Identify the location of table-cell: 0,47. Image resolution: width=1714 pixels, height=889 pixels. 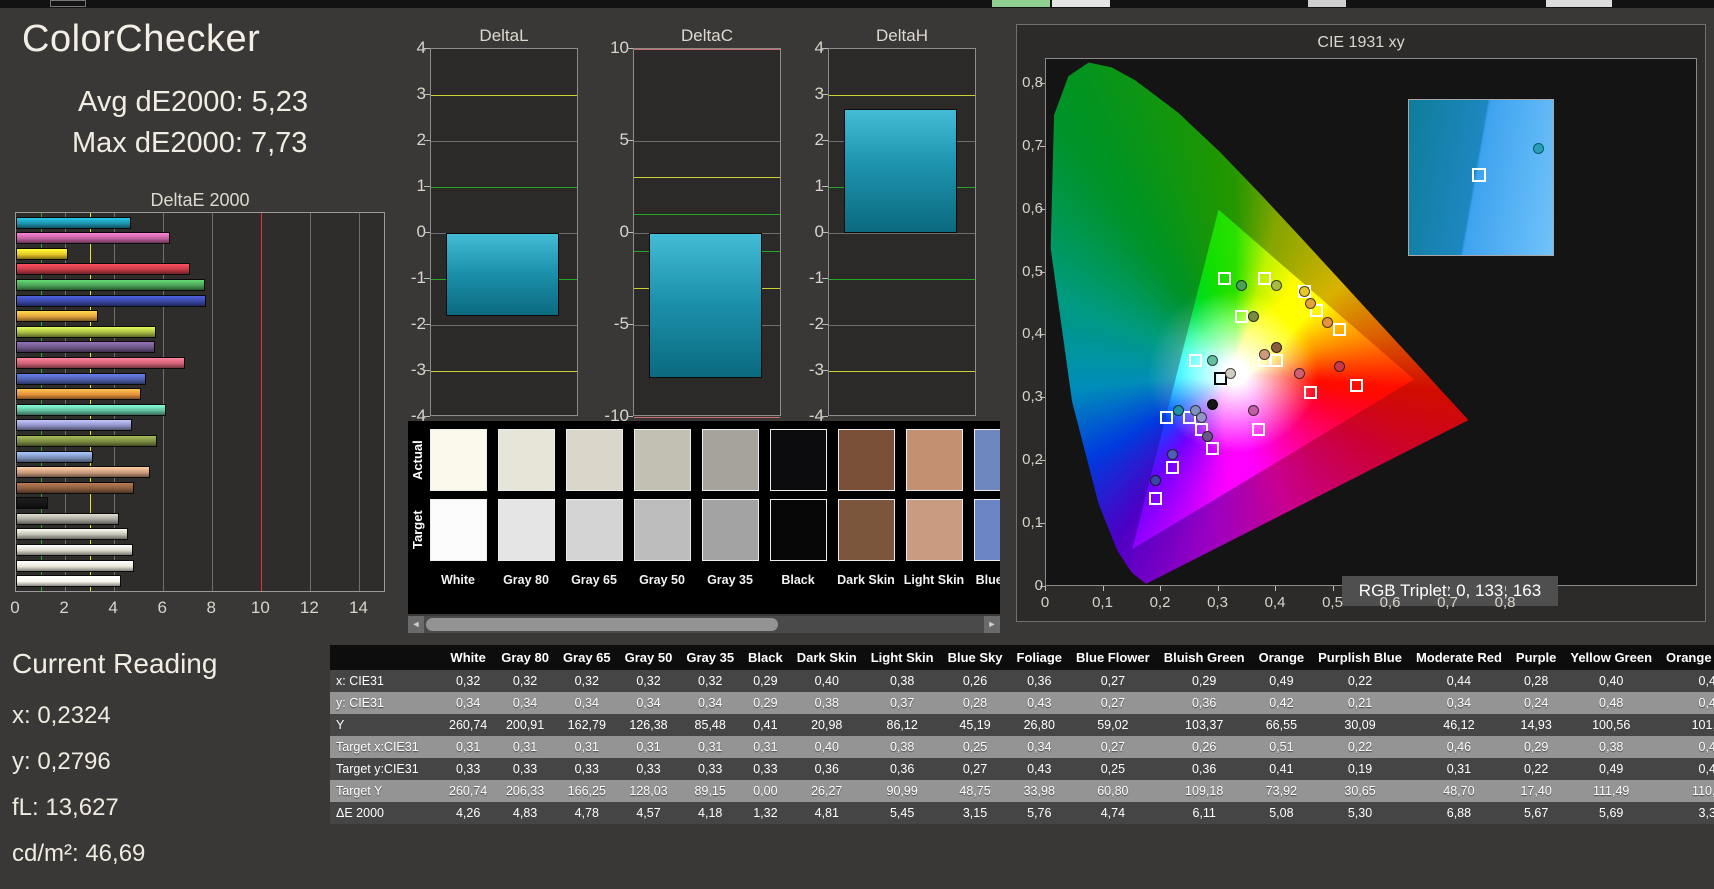
(1686, 747).